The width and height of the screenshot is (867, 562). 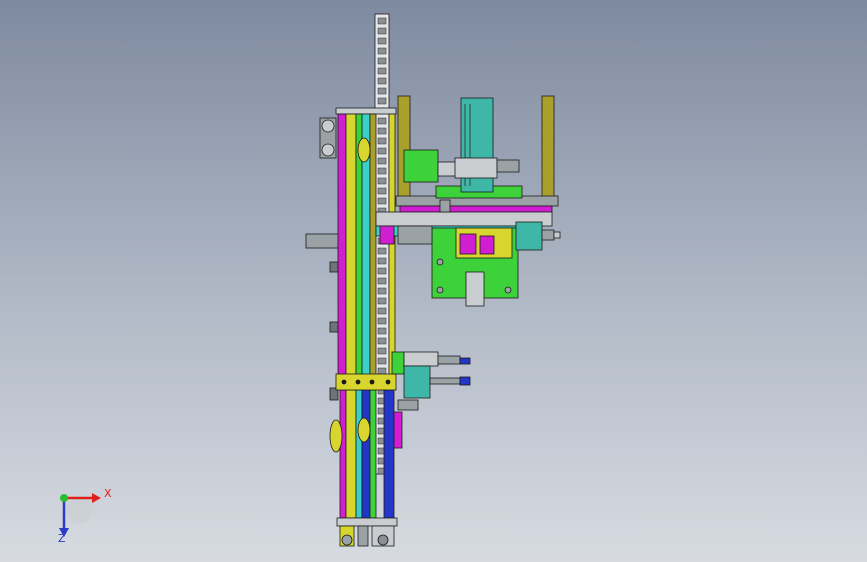 What do you see at coordinates (96, 498) in the screenshot?
I see `x-axis-arrowhead` at bounding box center [96, 498].